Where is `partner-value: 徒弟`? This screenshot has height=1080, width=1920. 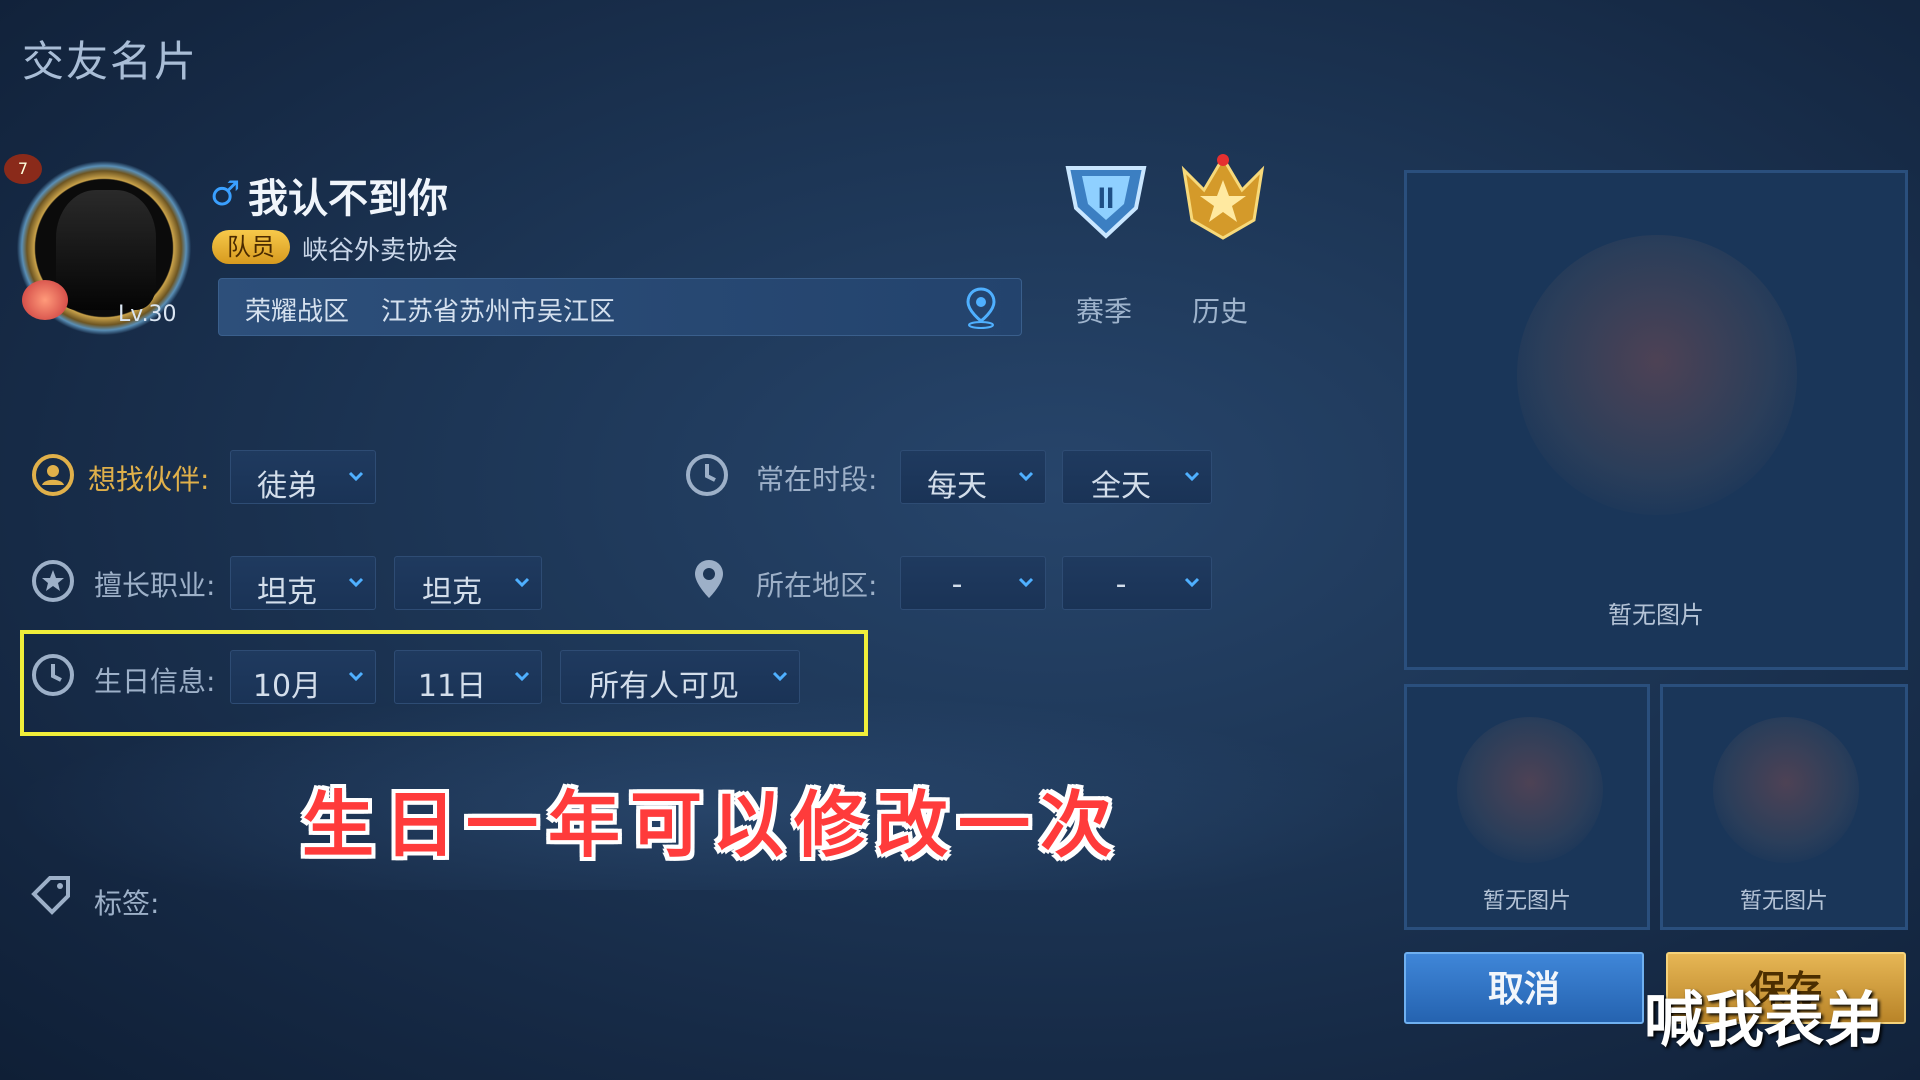 partner-value: 徒弟 is located at coordinates (287, 486).